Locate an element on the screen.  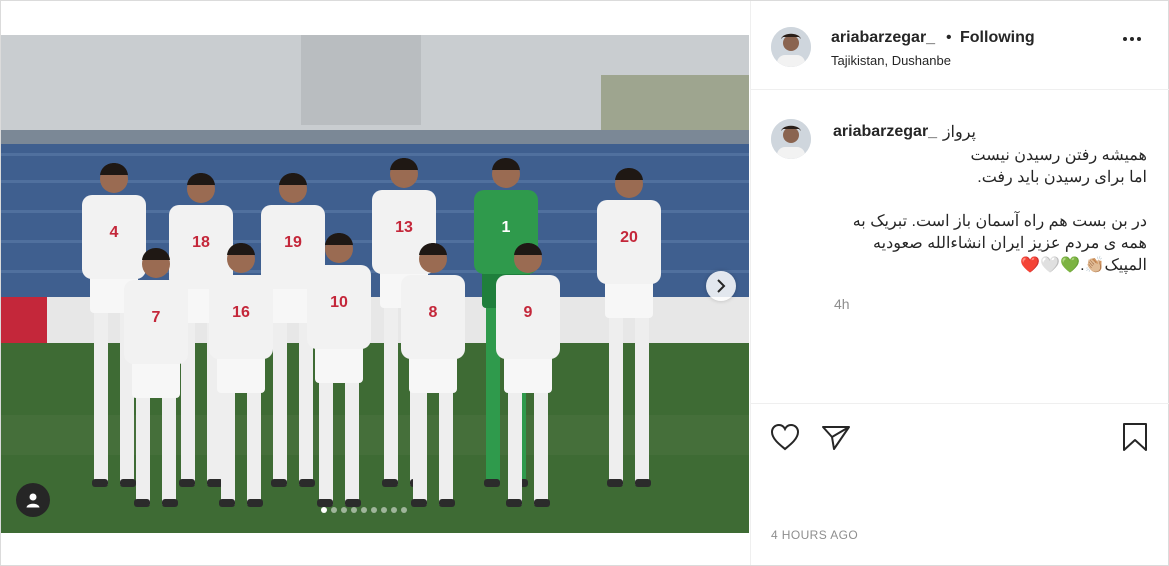
tagged-users-button is located at coordinates (33, 500).